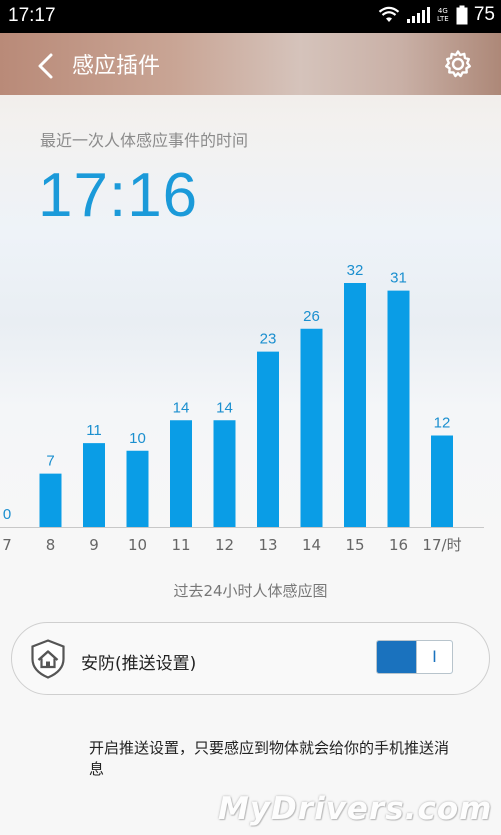 The image size is (501, 835). What do you see at coordinates (267, 545) in the screenshot?
I see `chart-tick-label: 13` at bounding box center [267, 545].